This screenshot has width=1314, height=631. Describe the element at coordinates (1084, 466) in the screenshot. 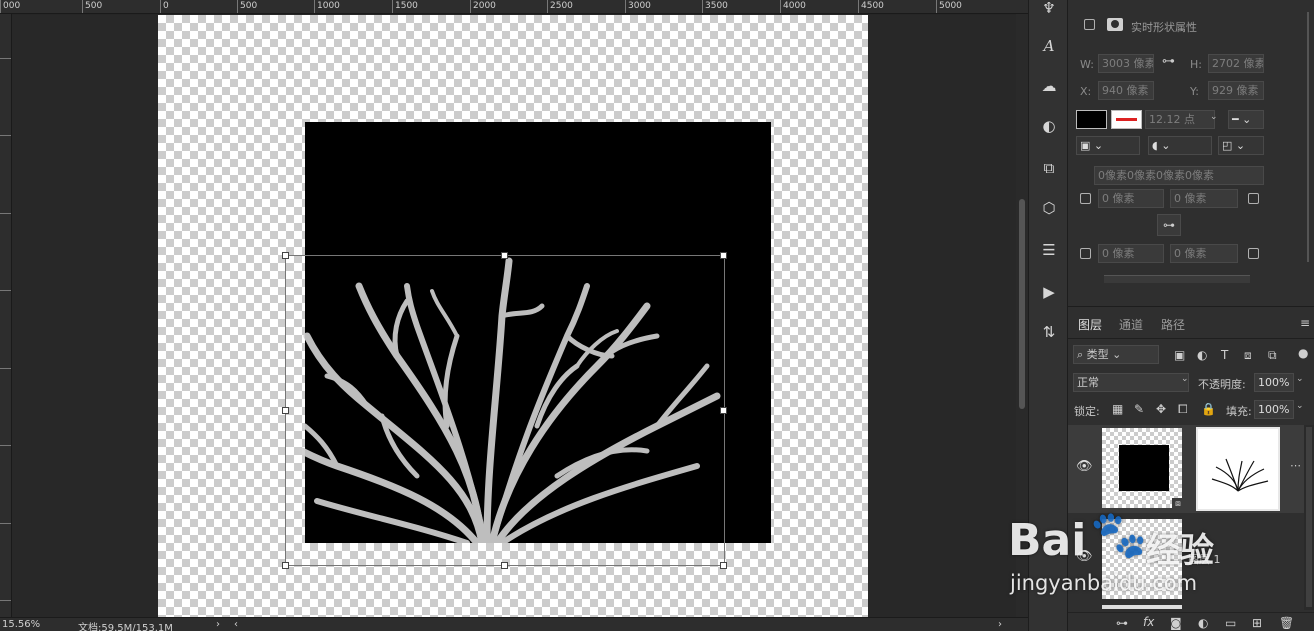

I see `visibility-eye-icon: 👁` at that location.